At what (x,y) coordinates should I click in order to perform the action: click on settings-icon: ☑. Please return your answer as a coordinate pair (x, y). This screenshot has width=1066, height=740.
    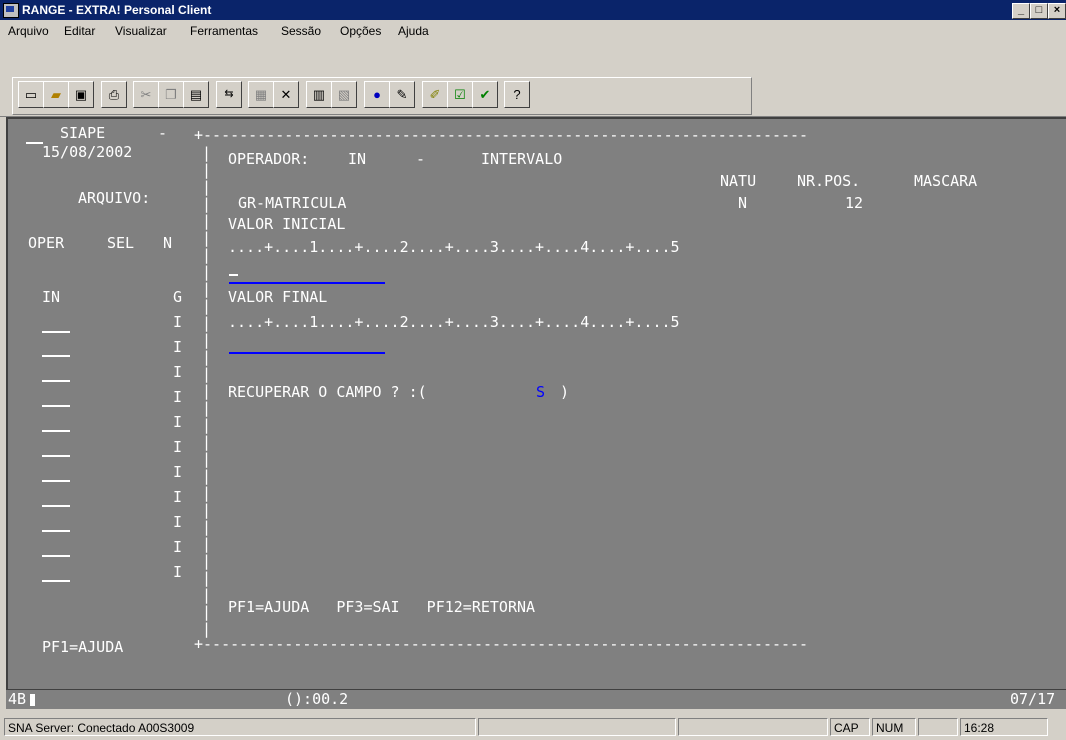
    Looking at the image, I should click on (460, 94).